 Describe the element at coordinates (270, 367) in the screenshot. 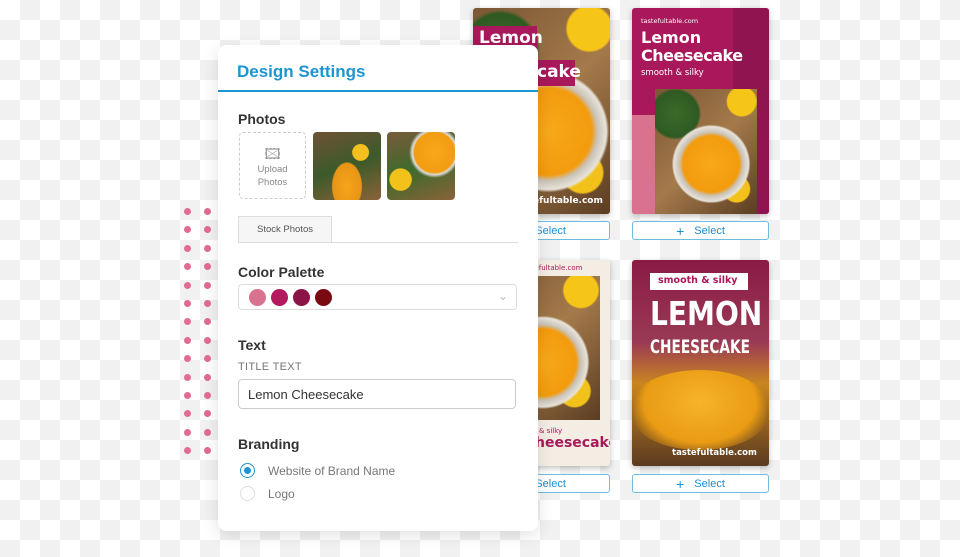

I see `title-text-label: TITLE TEXT` at that location.